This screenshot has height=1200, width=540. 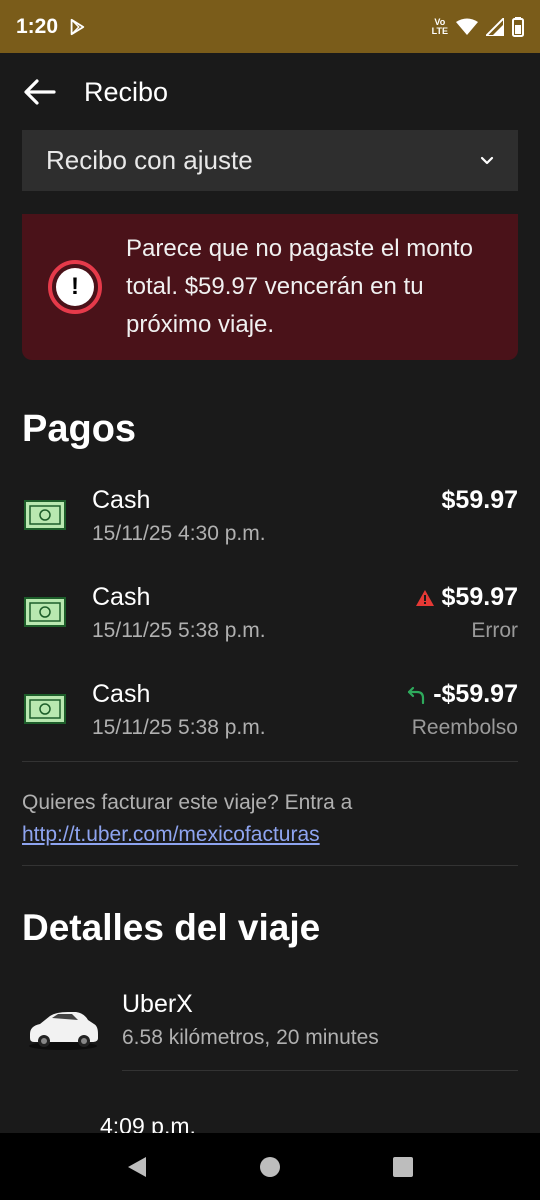 I want to click on payment-date: 15/11/25 4:30 p.m., so click(x=179, y=533).